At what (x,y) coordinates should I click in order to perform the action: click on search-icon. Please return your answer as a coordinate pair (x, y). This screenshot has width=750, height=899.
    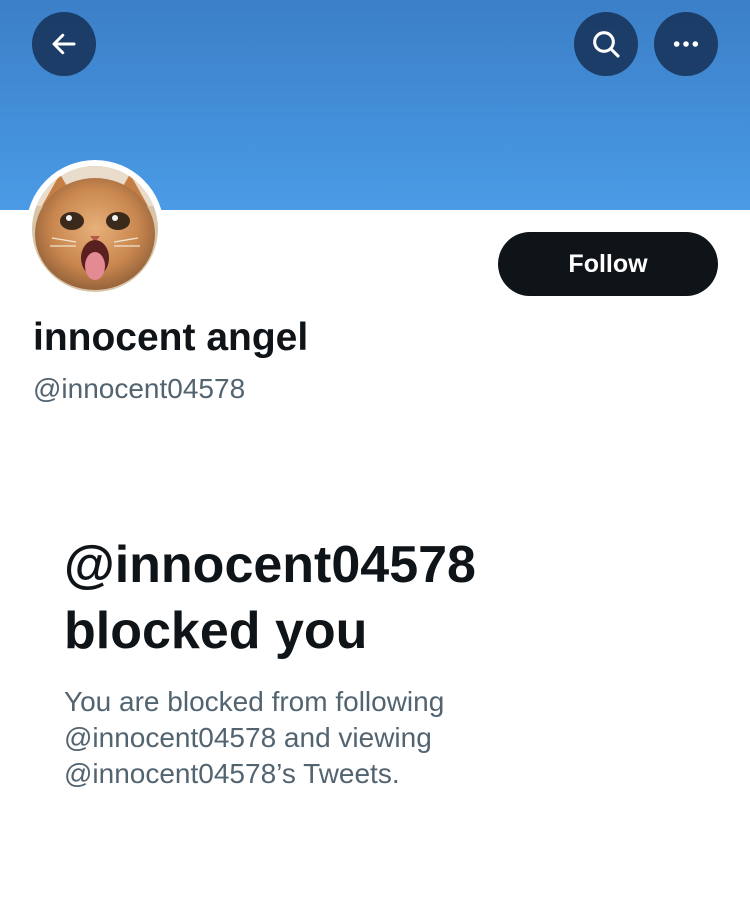
    Looking at the image, I should click on (606, 44).